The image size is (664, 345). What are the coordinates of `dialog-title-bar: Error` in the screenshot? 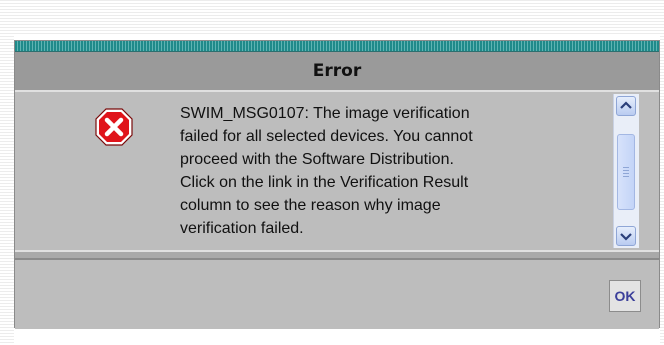 It's located at (337, 72).